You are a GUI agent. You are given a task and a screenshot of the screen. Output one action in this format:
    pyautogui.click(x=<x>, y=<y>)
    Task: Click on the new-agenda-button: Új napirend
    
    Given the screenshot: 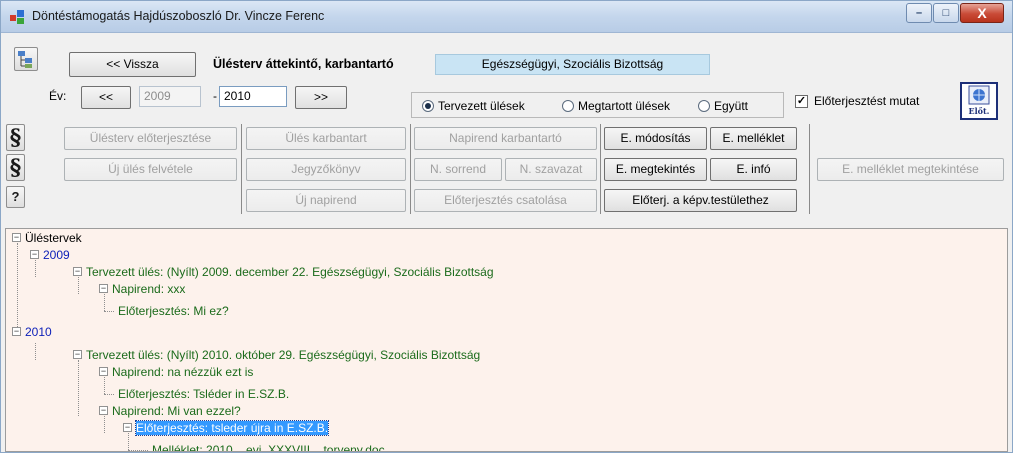 What is the action you would take?
    pyautogui.click(x=326, y=200)
    